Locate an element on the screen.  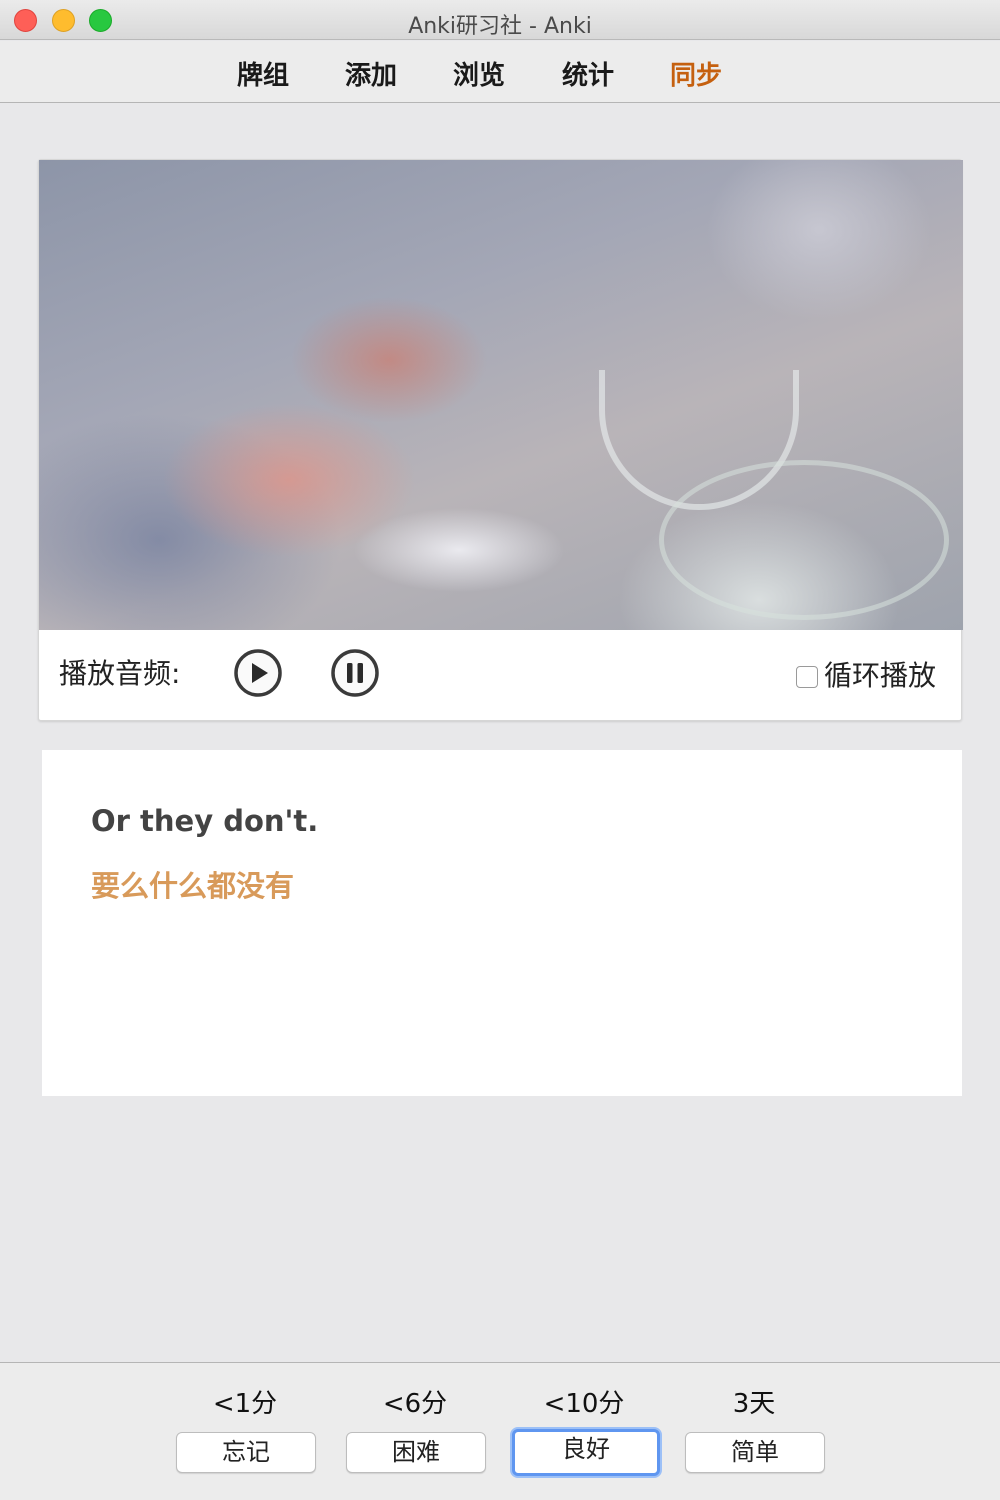
window-title: Anki研习社 - Anki is located at coordinates (500, 26).